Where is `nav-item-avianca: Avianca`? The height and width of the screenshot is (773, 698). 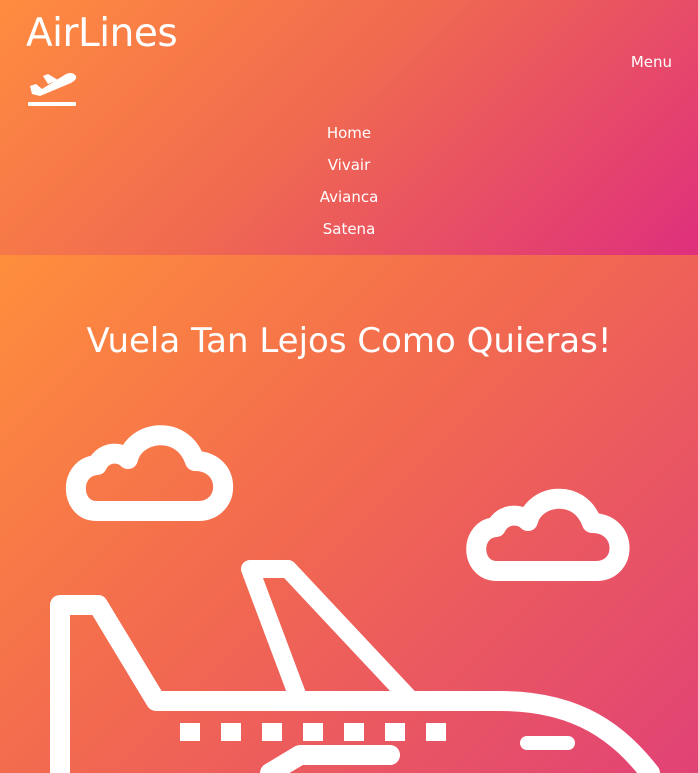 nav-item-avianca: Avianca is located at coordinates (349, 201).